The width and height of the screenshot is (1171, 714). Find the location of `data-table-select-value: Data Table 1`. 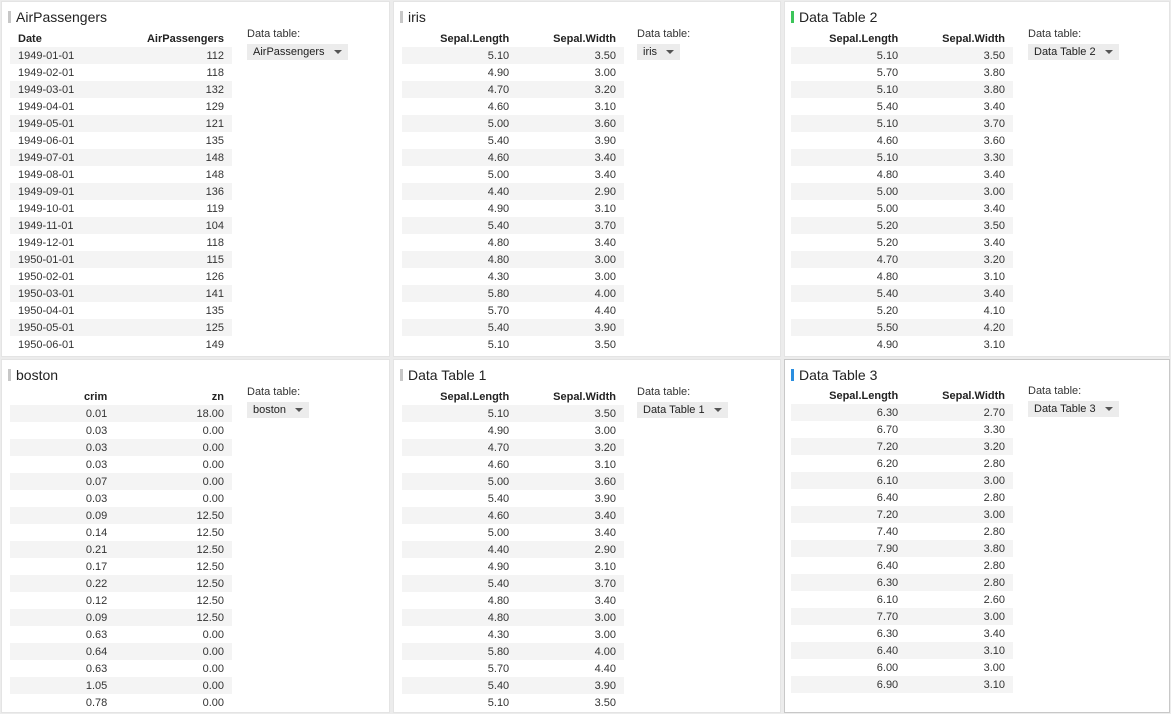

data-table-select-value: Data Table 1 is located at coordinates (674, 410).